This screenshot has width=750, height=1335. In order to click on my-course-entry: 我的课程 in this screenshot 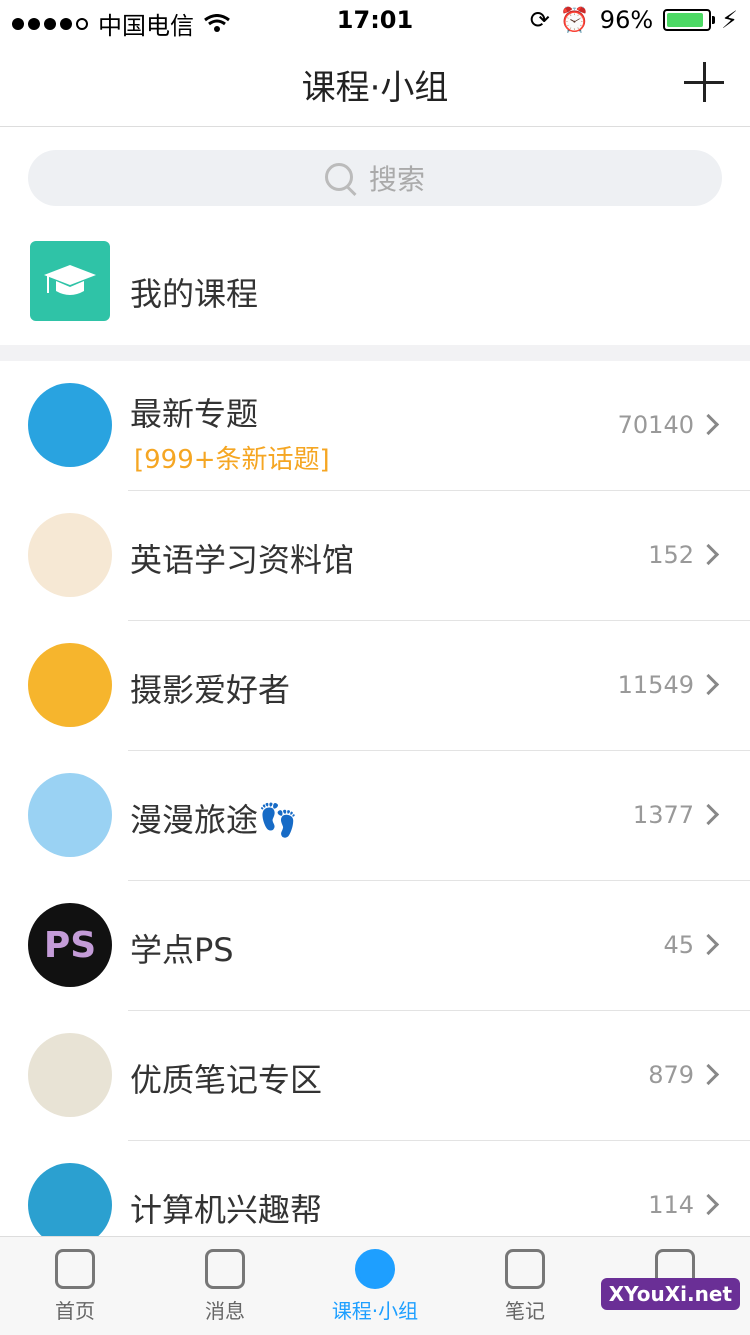, I will do `click(375, 285)`.